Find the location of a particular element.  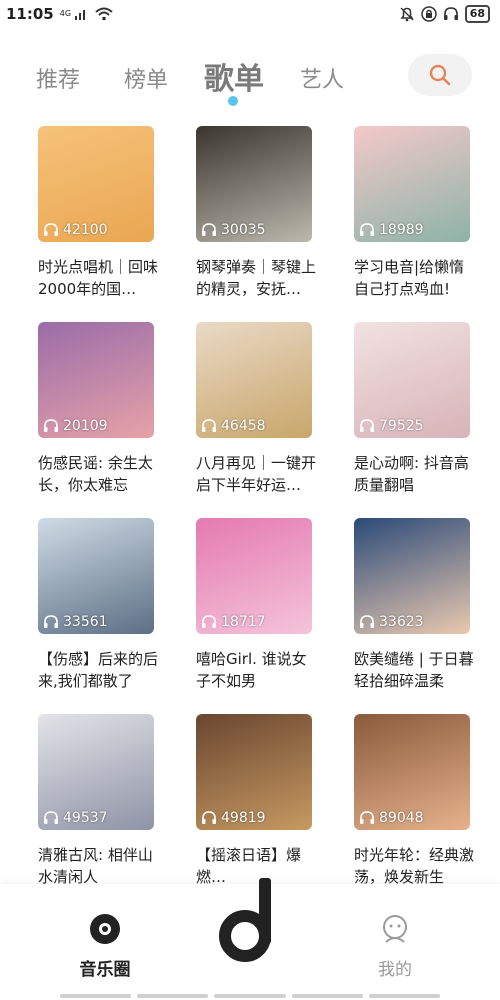

playlist-cover: 46458 is located at coordinates (254, 380).